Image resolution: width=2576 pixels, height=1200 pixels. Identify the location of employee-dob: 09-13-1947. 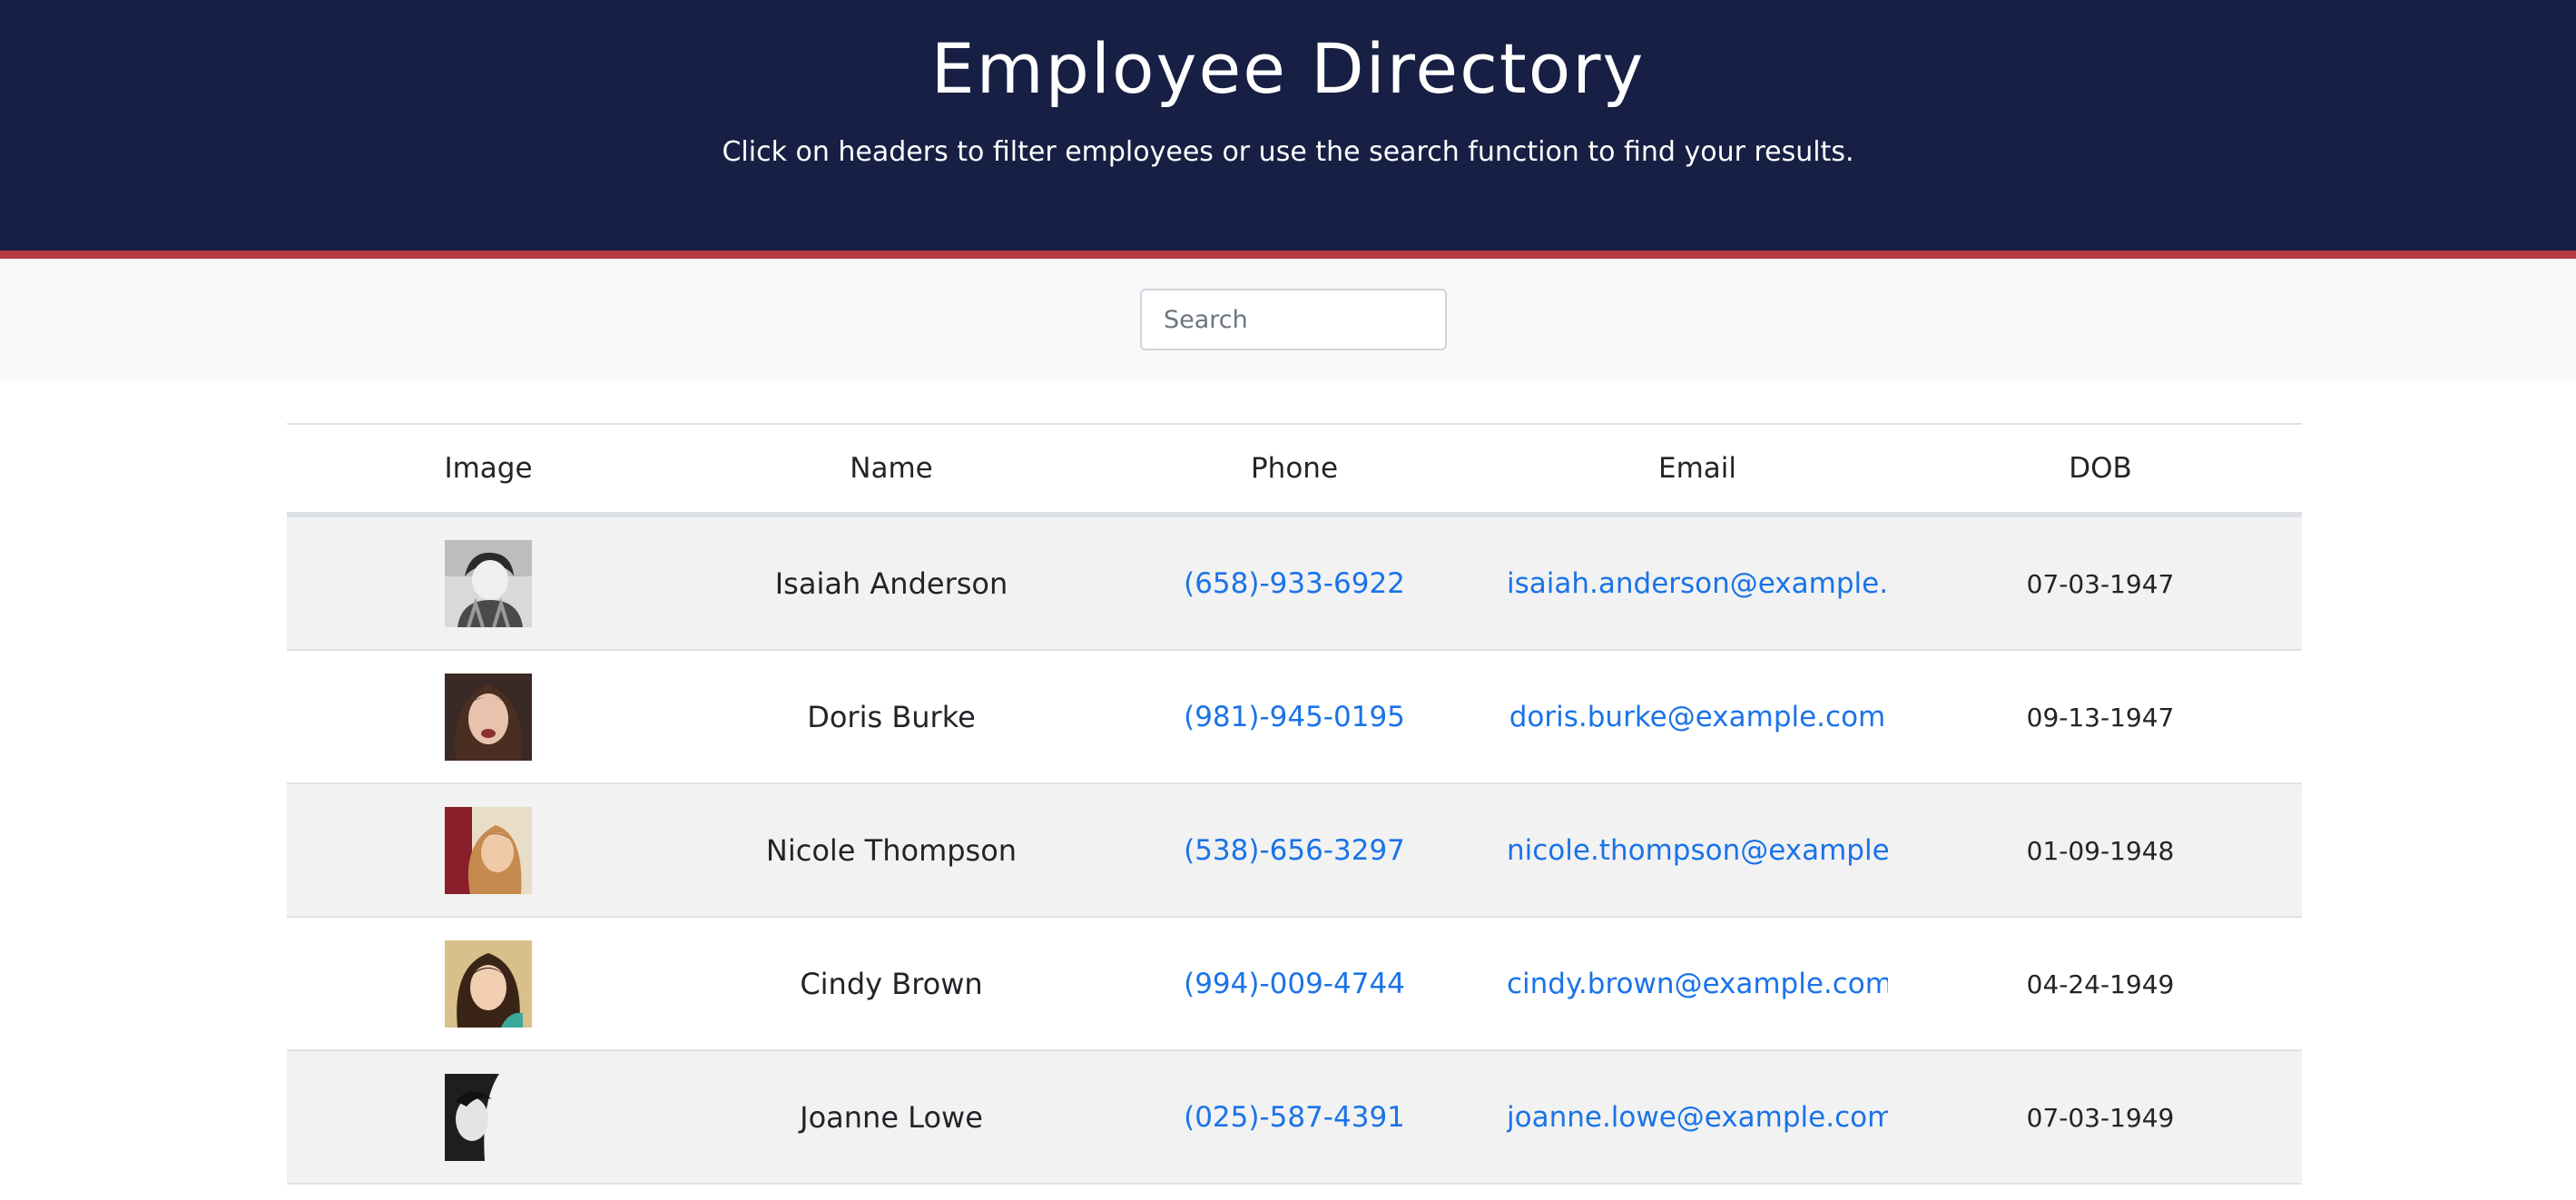
(2100, 717).